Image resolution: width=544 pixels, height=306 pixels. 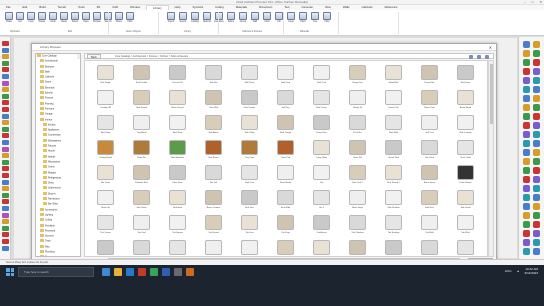 I want to click on library-item: Tile Sub, so click(x=249, y=247).